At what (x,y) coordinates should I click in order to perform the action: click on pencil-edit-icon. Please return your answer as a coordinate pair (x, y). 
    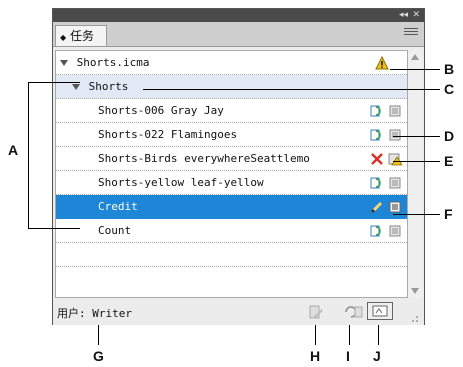
    Looking at the image, I should click on (376, 207).